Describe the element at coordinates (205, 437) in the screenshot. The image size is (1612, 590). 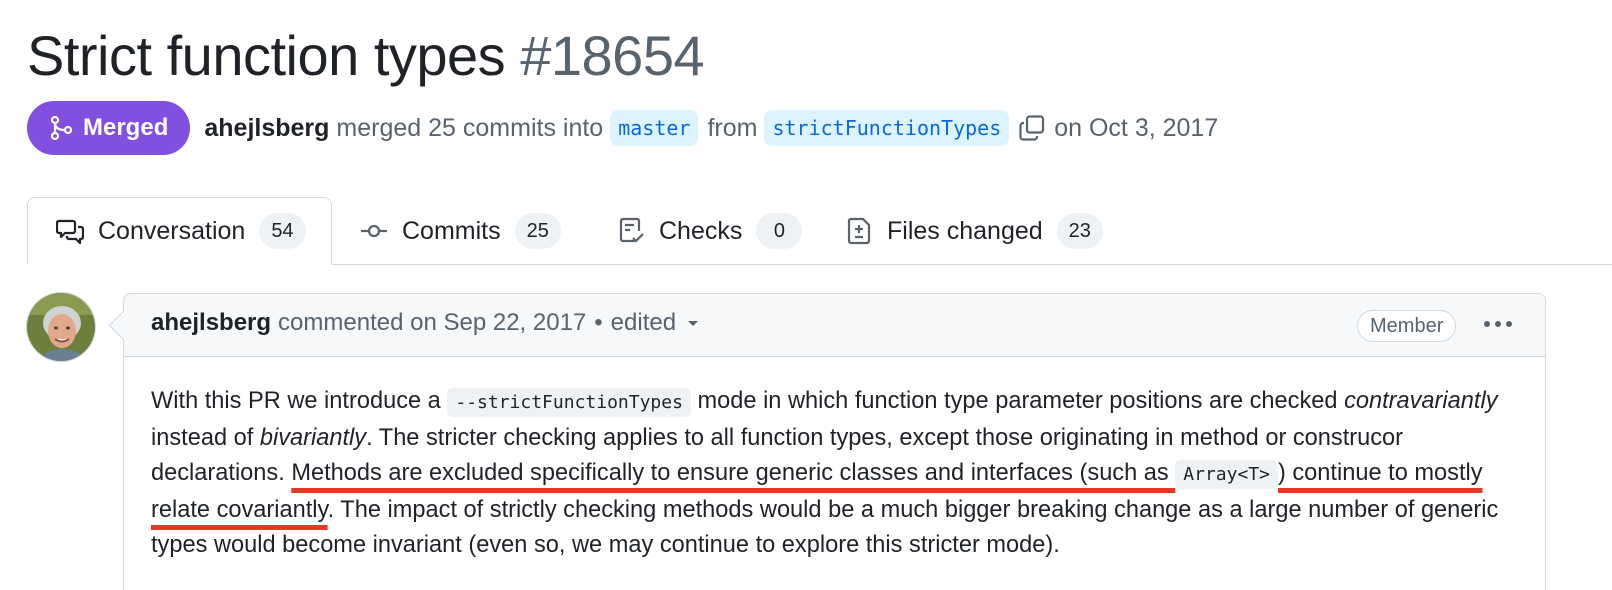
I see `body-text-3: instead of` at that location.